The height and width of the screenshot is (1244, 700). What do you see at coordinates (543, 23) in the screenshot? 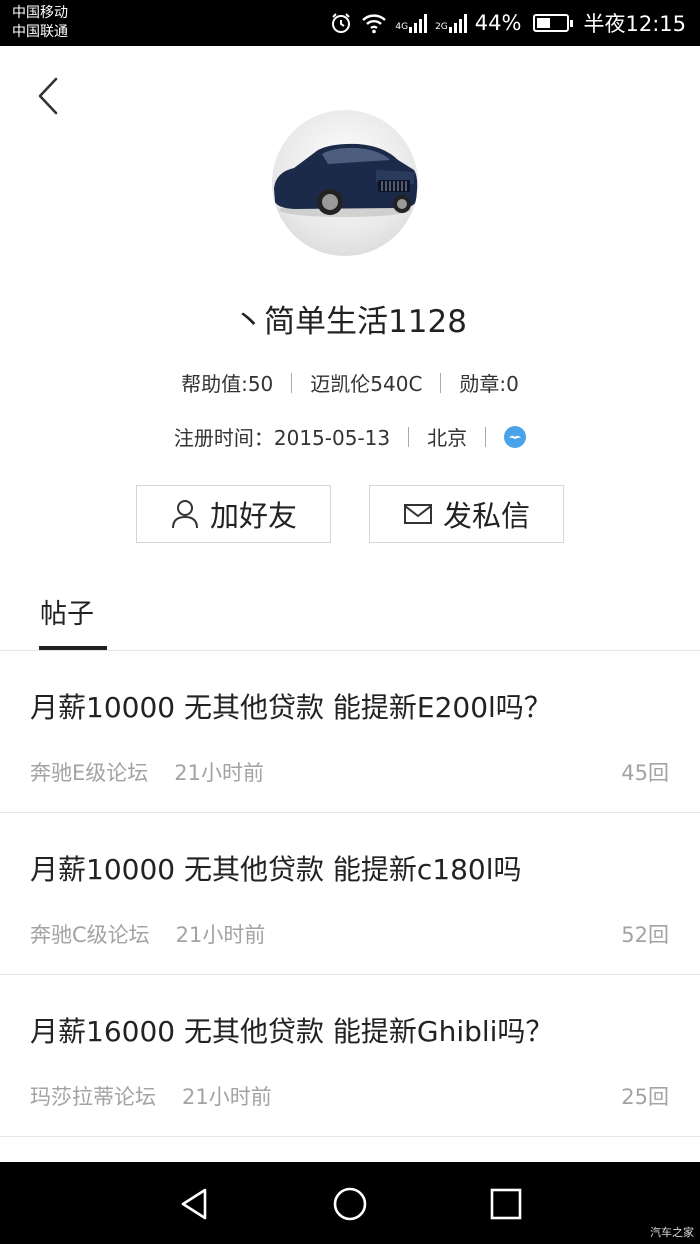
I see `battery-fill` at bounding box center [543, 23].